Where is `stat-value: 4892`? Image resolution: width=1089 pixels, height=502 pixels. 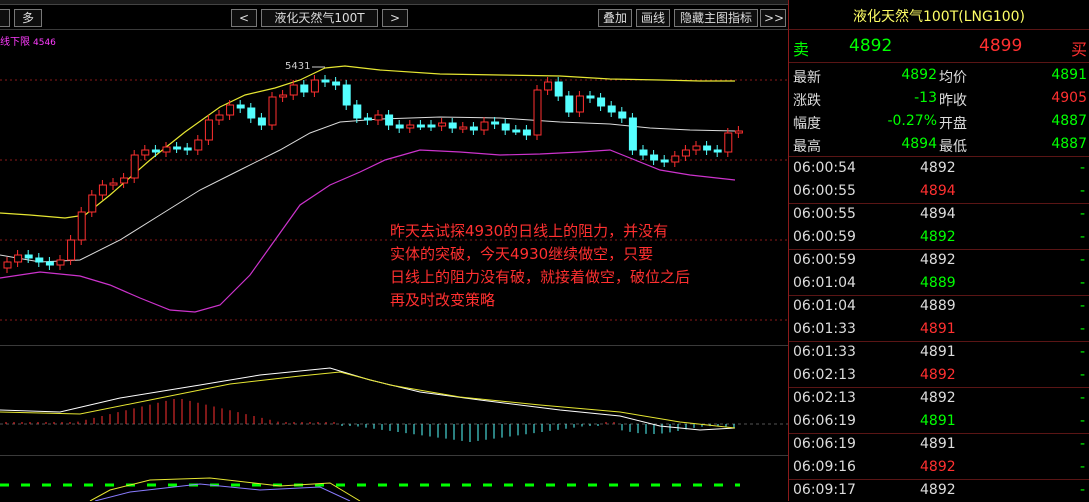 stat-value: 4892 is located at coordinates (919, 75).